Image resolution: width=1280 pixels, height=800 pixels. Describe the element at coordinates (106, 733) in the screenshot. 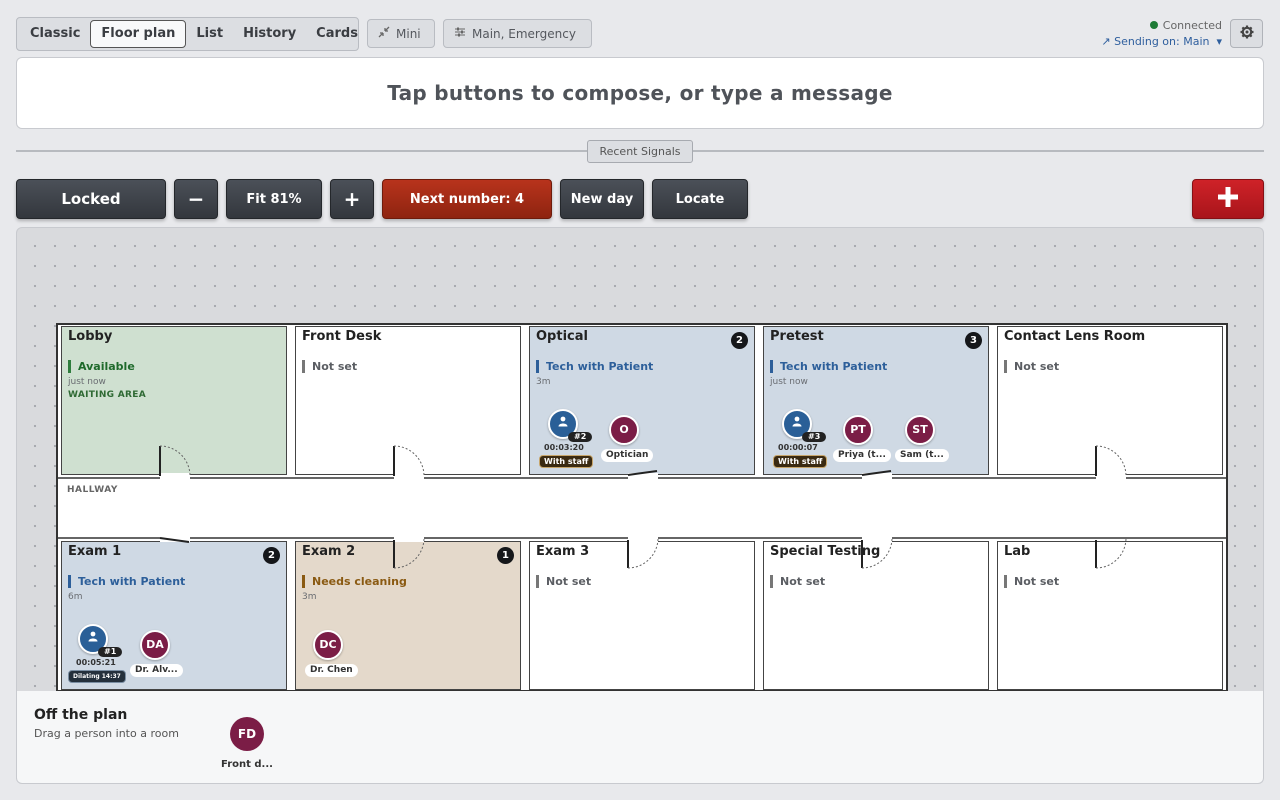

I see `off-plan-subtitle: Drag a person into a room` at that location.